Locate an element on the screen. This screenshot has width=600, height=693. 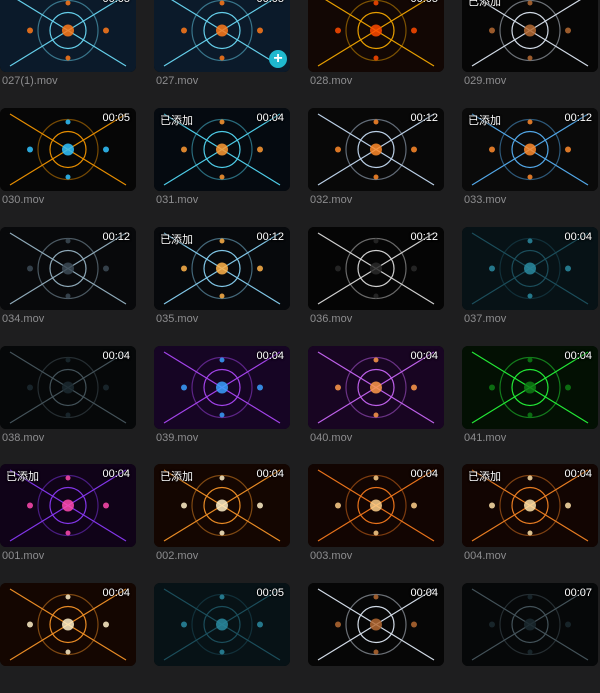
clip-card: 00:04 037.mov is located at coordinates (530, 282).